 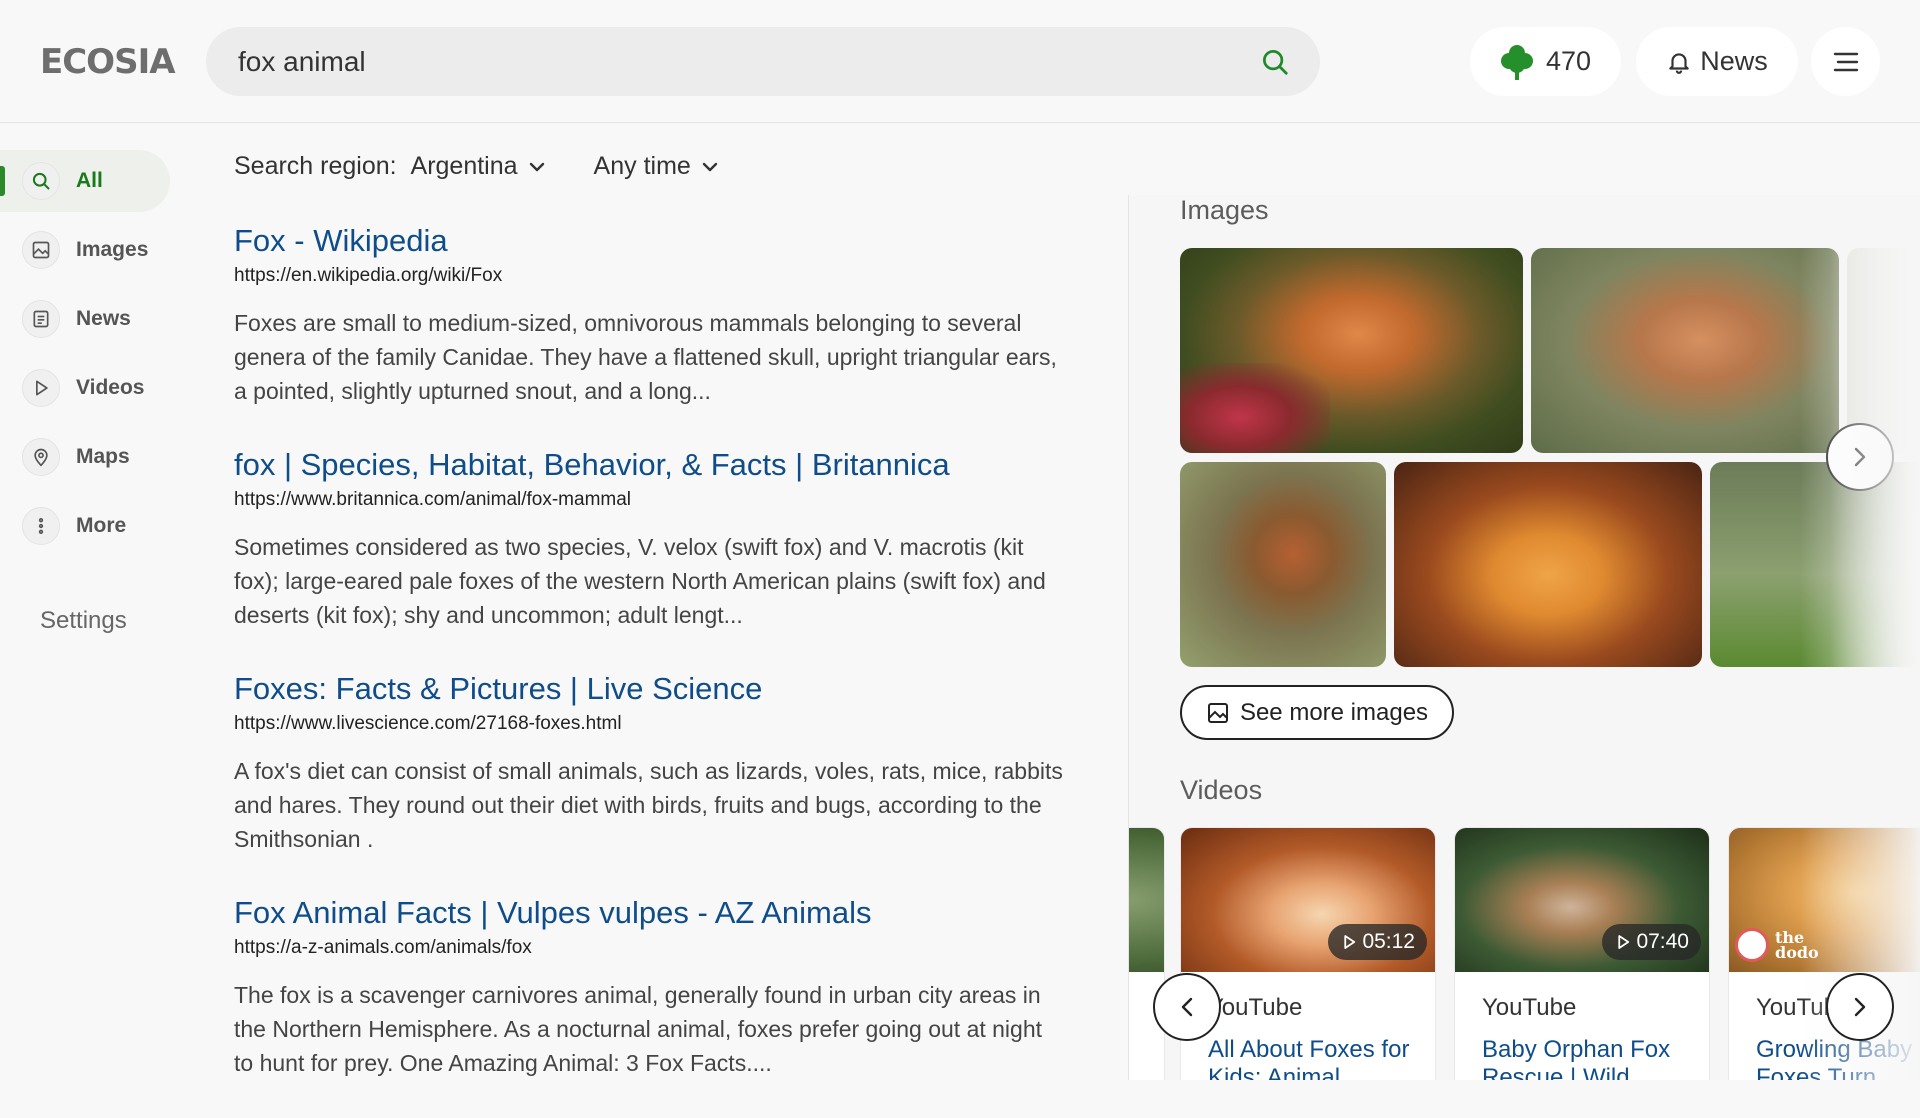 I want to click on result-url: https://en.wikipedia.org/wiki/Fox, so click(x=649, y=276).